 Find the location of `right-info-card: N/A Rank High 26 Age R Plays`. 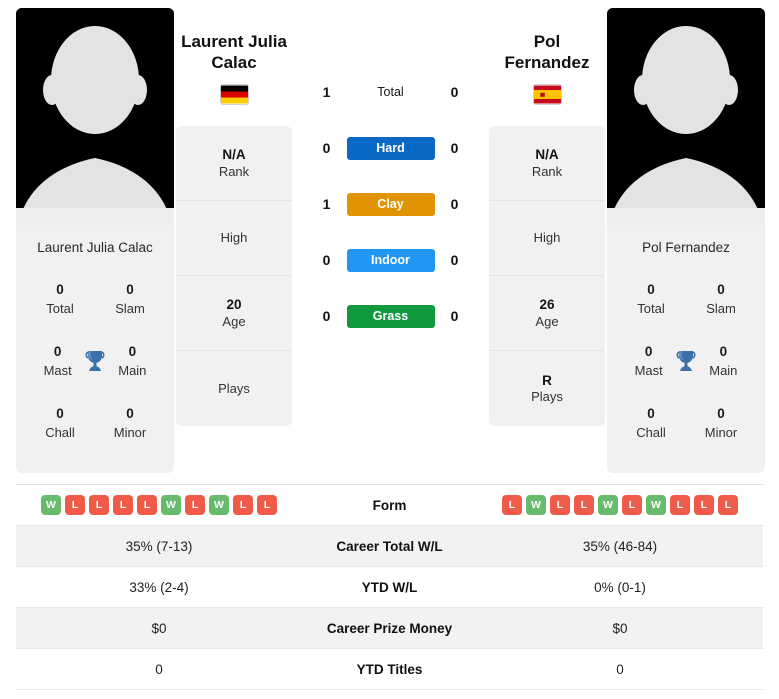

right-info-card: N/A Rank High 26 Age R Plays is located at coordinates (547, 276).